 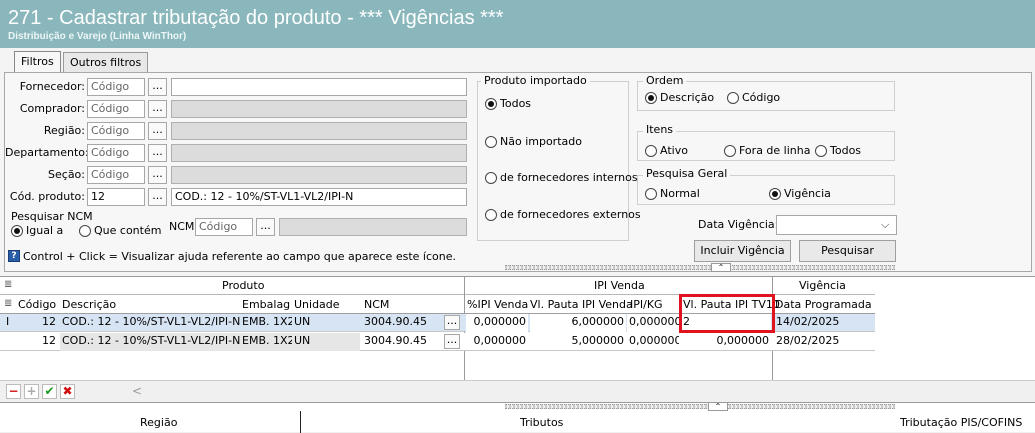 What do you see at coordinates (116, 175) in the screenshot?
I see `secao-code-input: Código` at bounding box center [116, 175].